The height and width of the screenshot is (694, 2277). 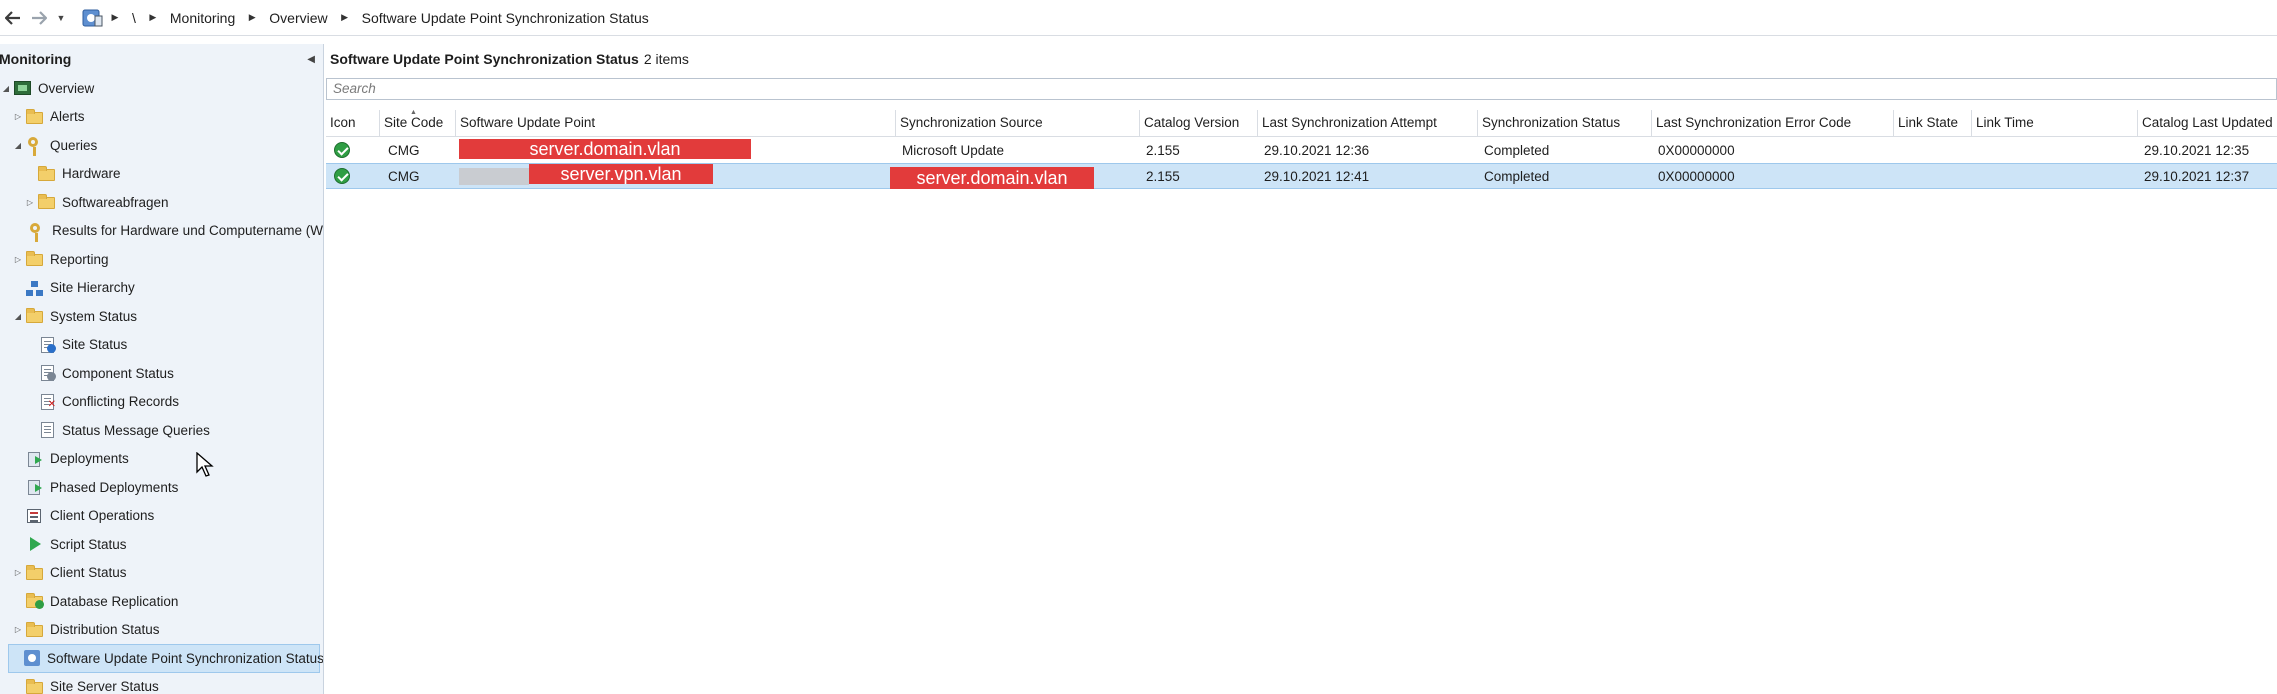 I want to click on nav-item-site-server-status: Site Server Status, so click(x=161, y=683).